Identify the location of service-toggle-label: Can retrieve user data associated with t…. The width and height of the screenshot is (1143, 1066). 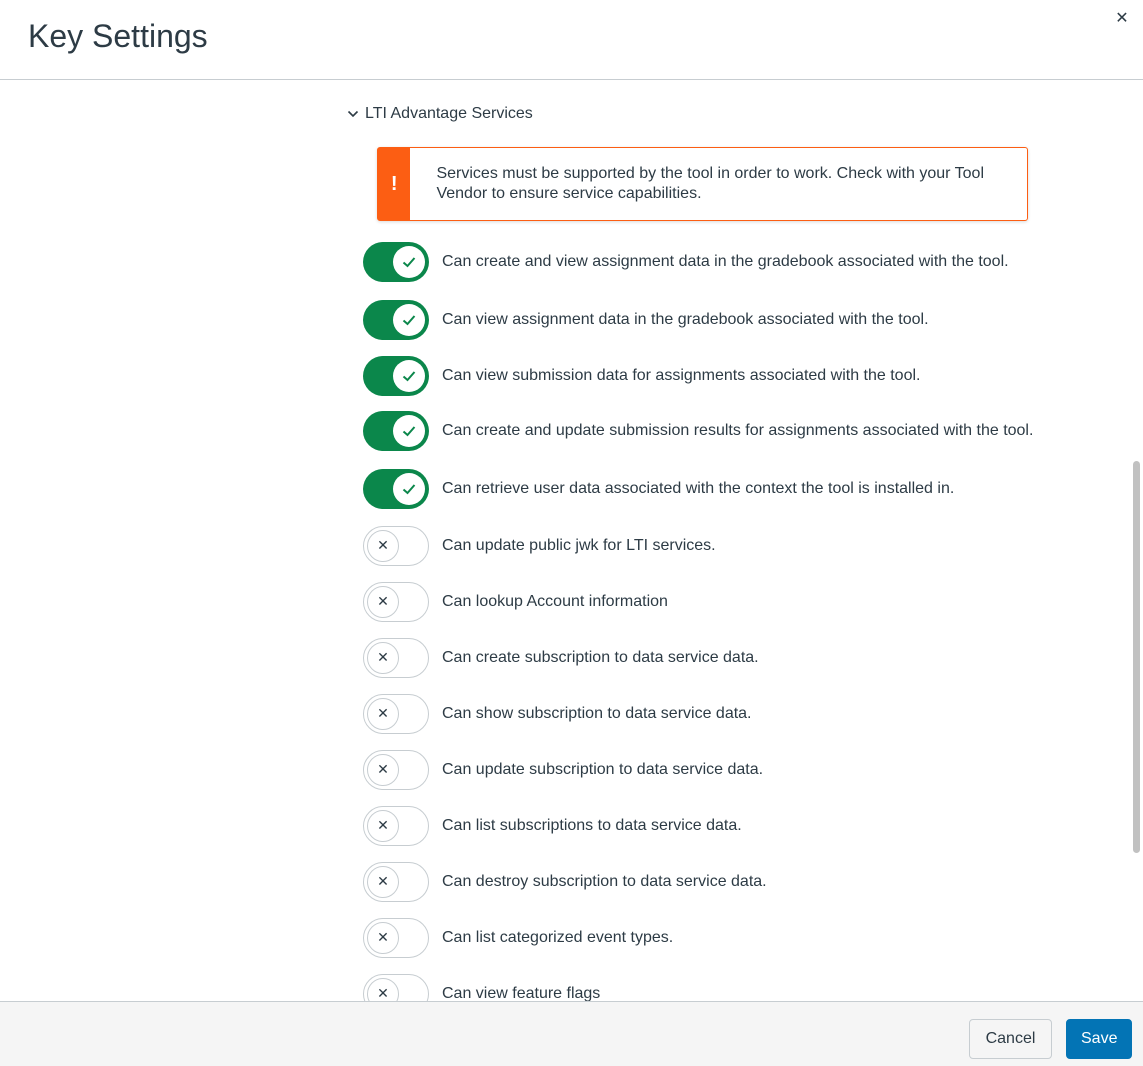
(698, 488).